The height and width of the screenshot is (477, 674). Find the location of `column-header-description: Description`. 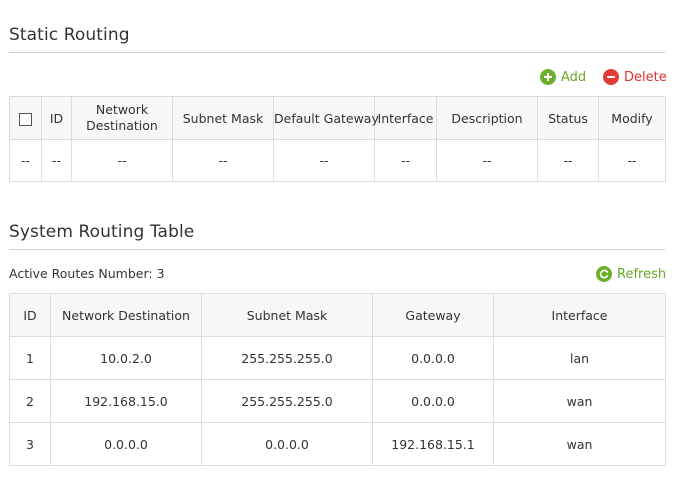

column-header-description: Description is located at coordinates (487, 118).